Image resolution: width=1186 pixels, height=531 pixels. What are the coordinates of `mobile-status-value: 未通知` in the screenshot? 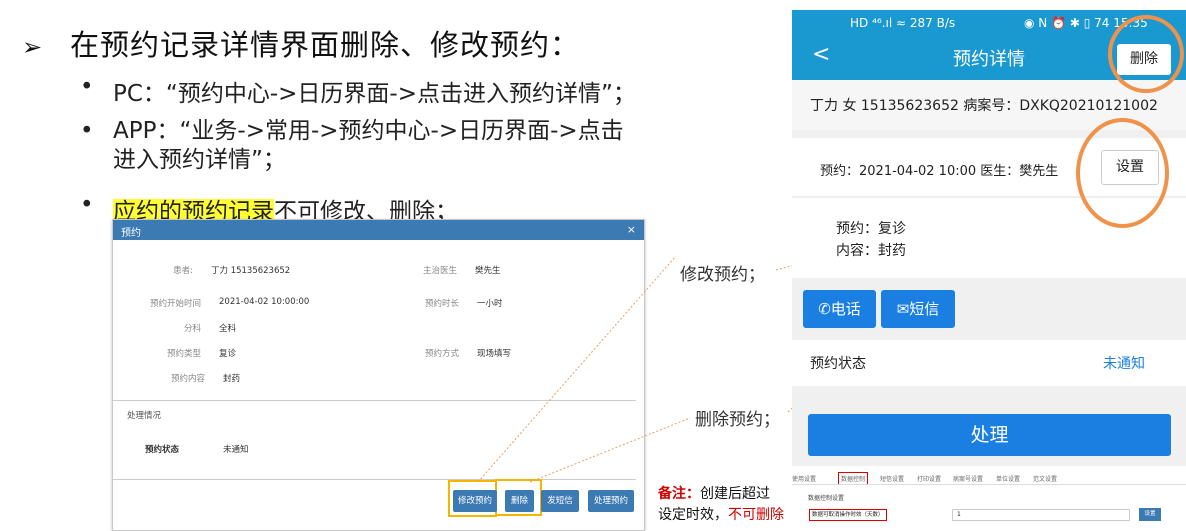 It's located at (1124, 364).